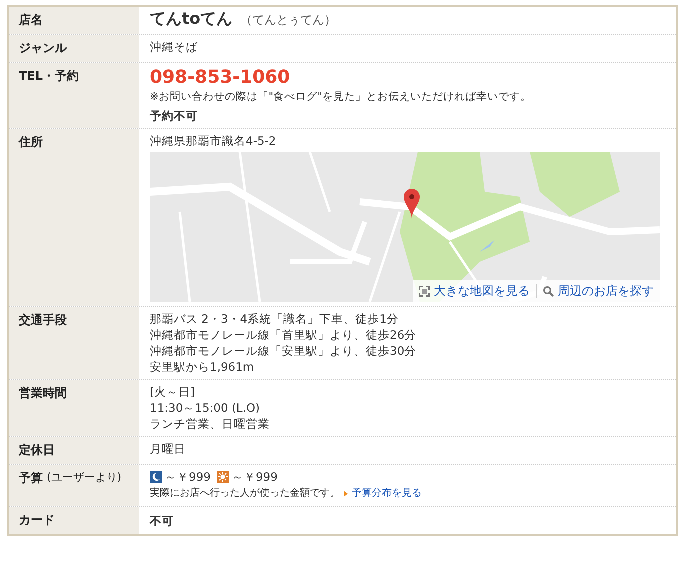 Image resolution: width=685 pixels, height=563 pixels. I want to click on phone-note: ※お問い合わせの際は「"食べログ"を見た」とお伝えいただければ幸いです。, so click(341, 97).